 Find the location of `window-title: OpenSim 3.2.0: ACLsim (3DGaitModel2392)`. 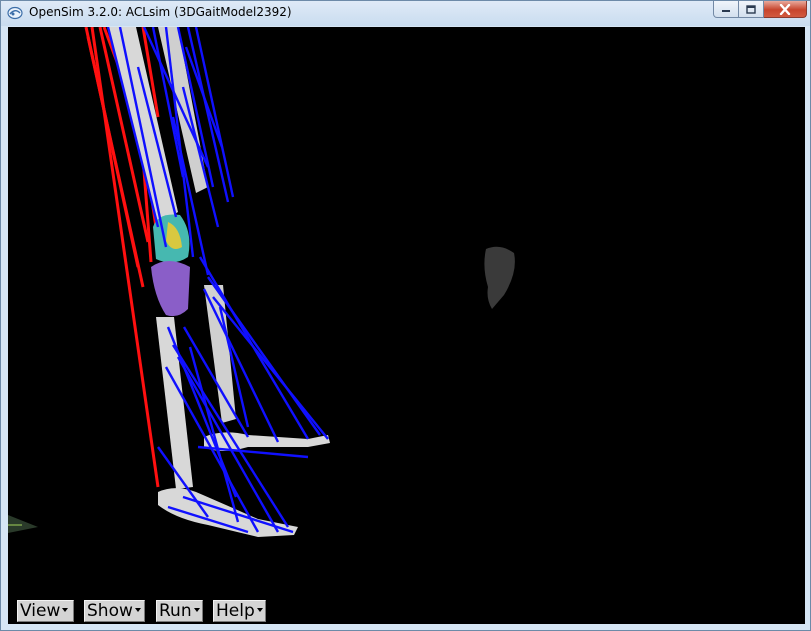

window-title: OpenSim 3.2.0: ACLsim (3DGaitModel2392) is located at coordinates (160, 12).